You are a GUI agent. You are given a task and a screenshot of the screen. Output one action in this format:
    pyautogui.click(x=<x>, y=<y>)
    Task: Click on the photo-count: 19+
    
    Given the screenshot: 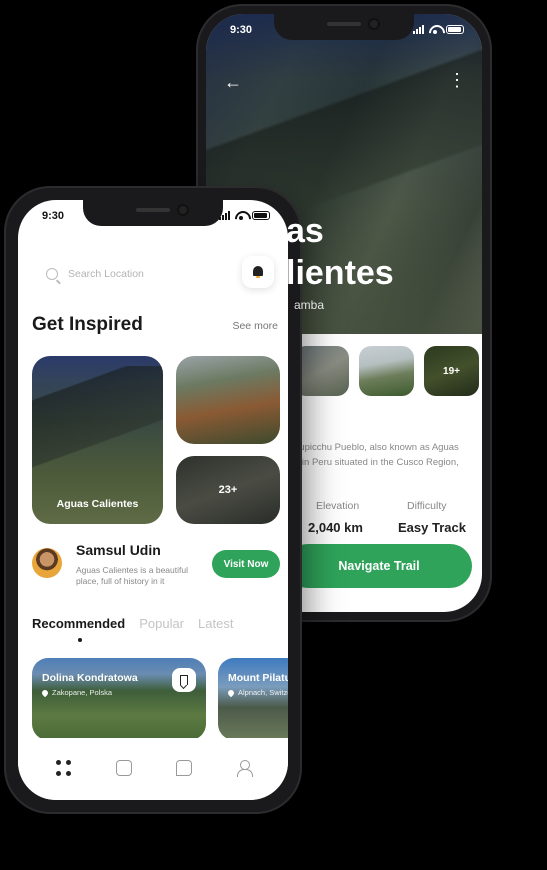 What is the action you would take?
    pyautogui.click(x=451, y=371)
    